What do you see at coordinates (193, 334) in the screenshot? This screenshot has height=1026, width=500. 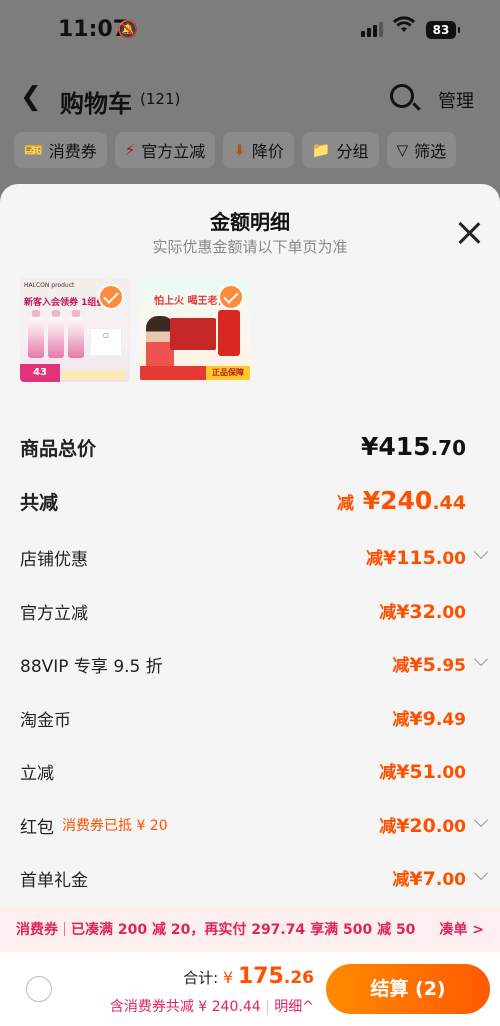 I see `gift-box-image` at bounding box center [193, 334].